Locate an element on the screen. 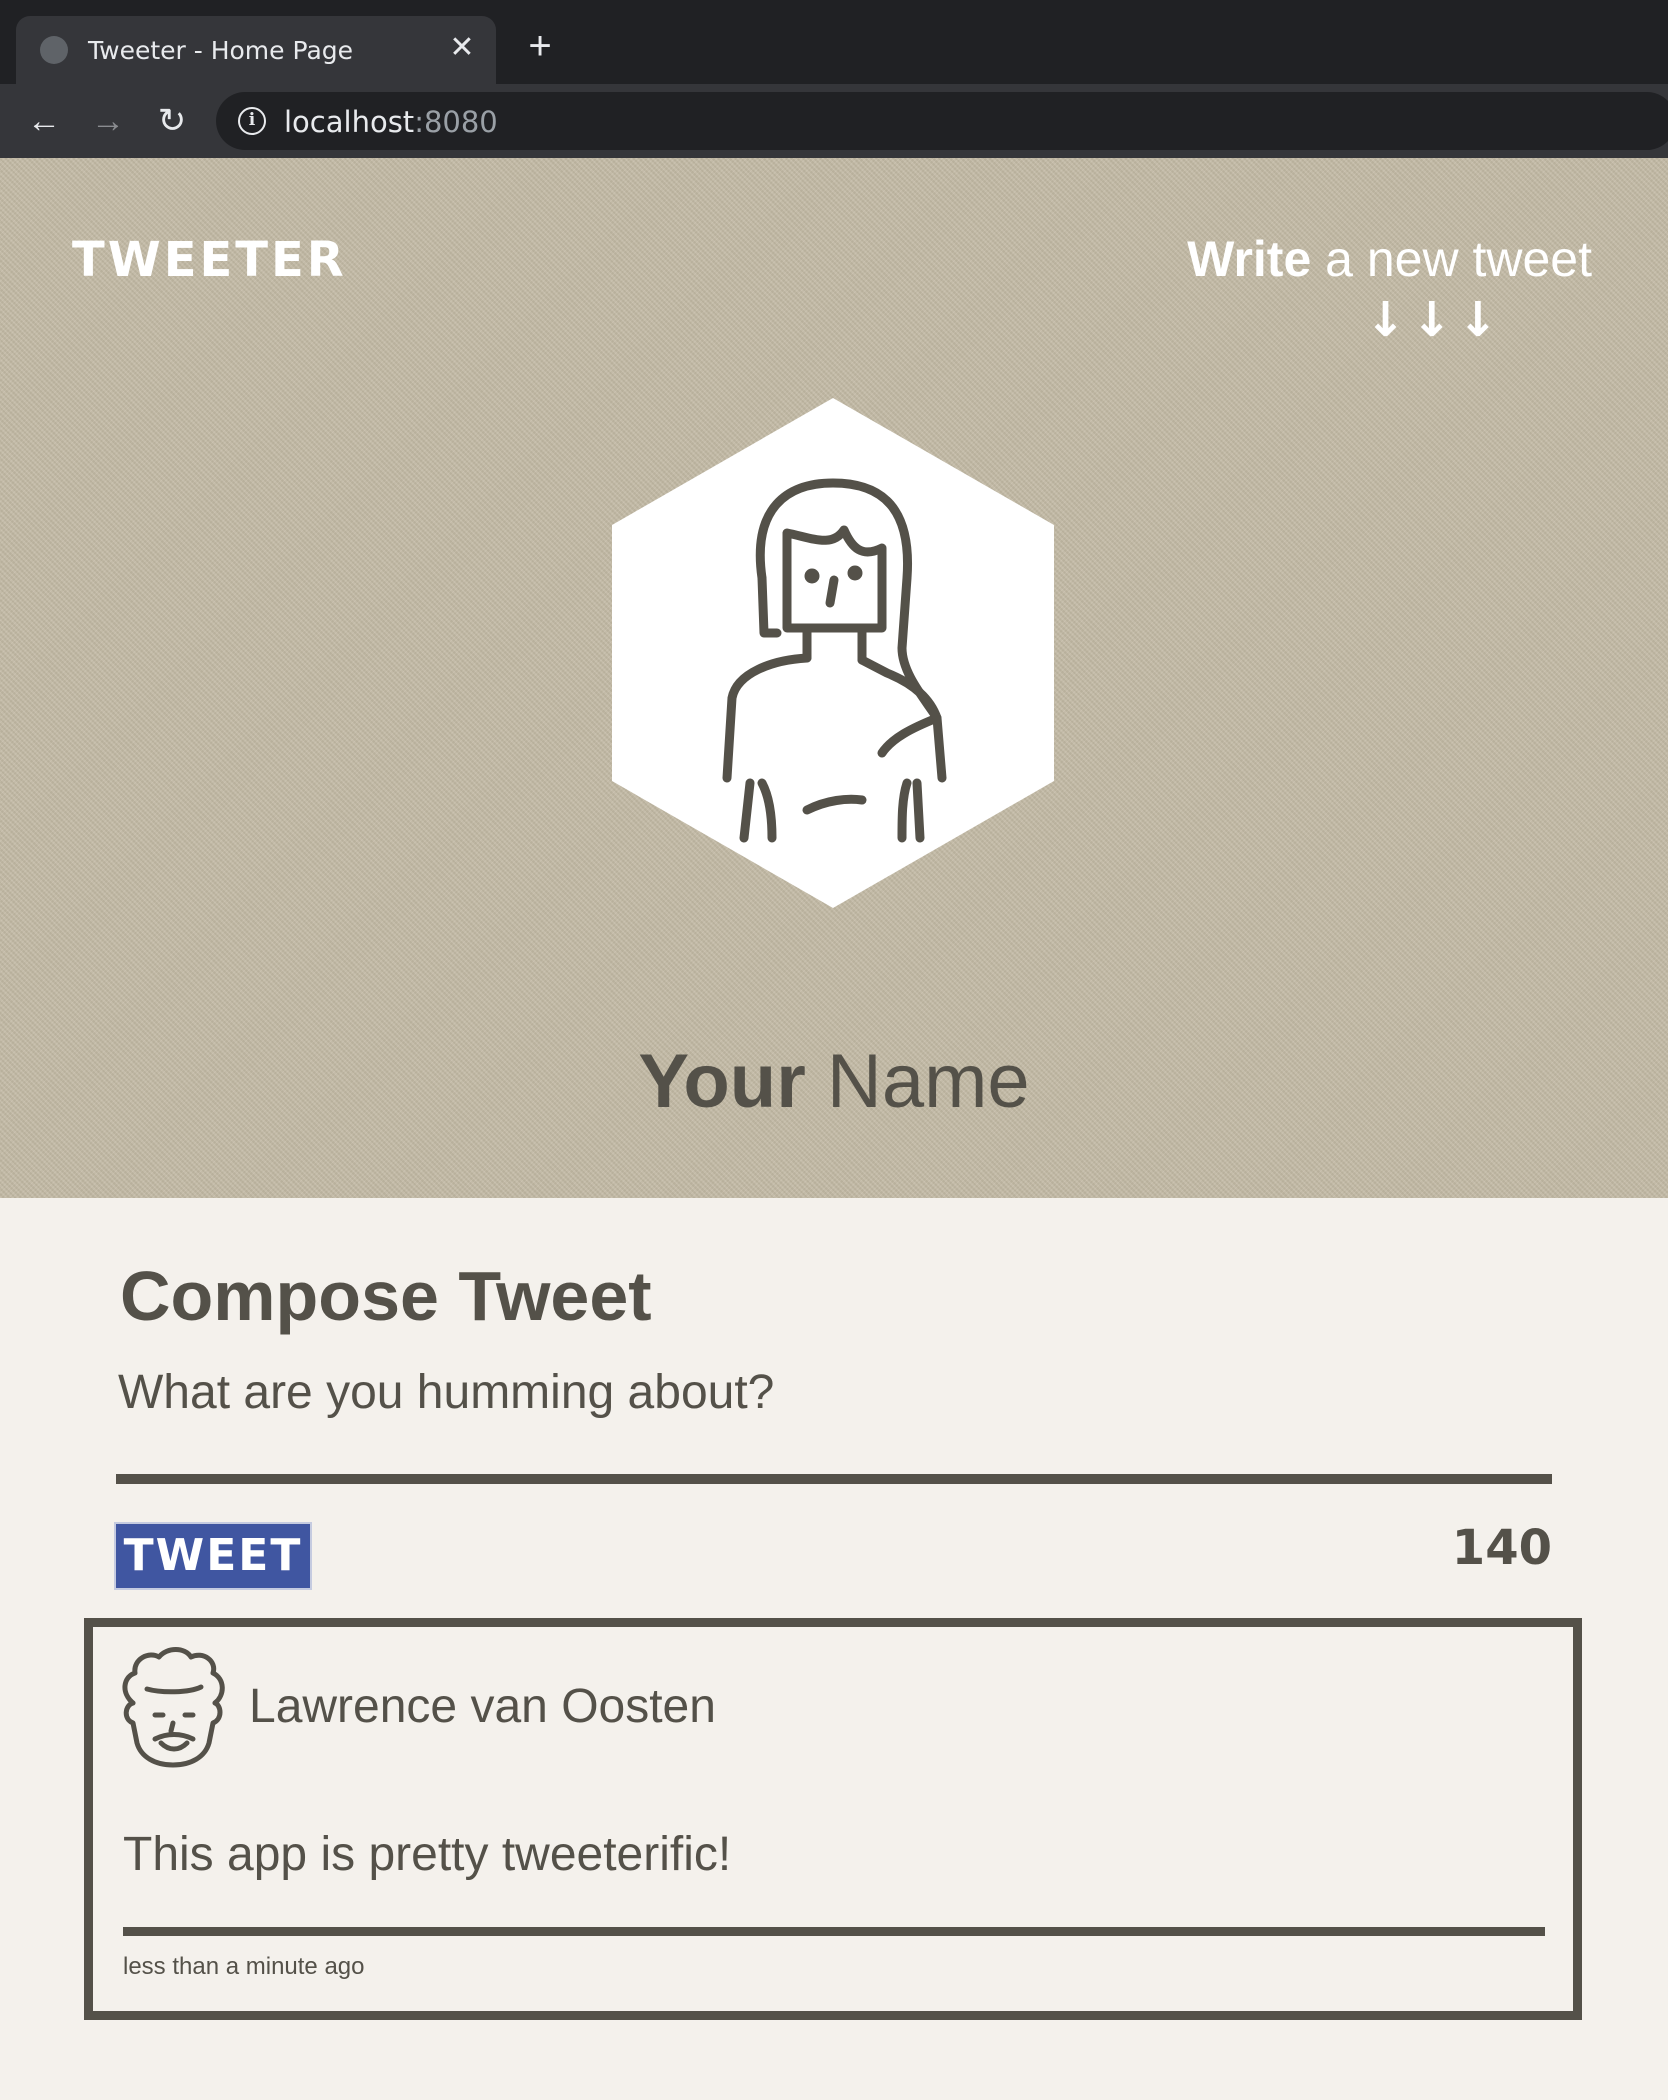  tweet-text: This app is pretty tweeterific! is located at coordinates (427, 1854).